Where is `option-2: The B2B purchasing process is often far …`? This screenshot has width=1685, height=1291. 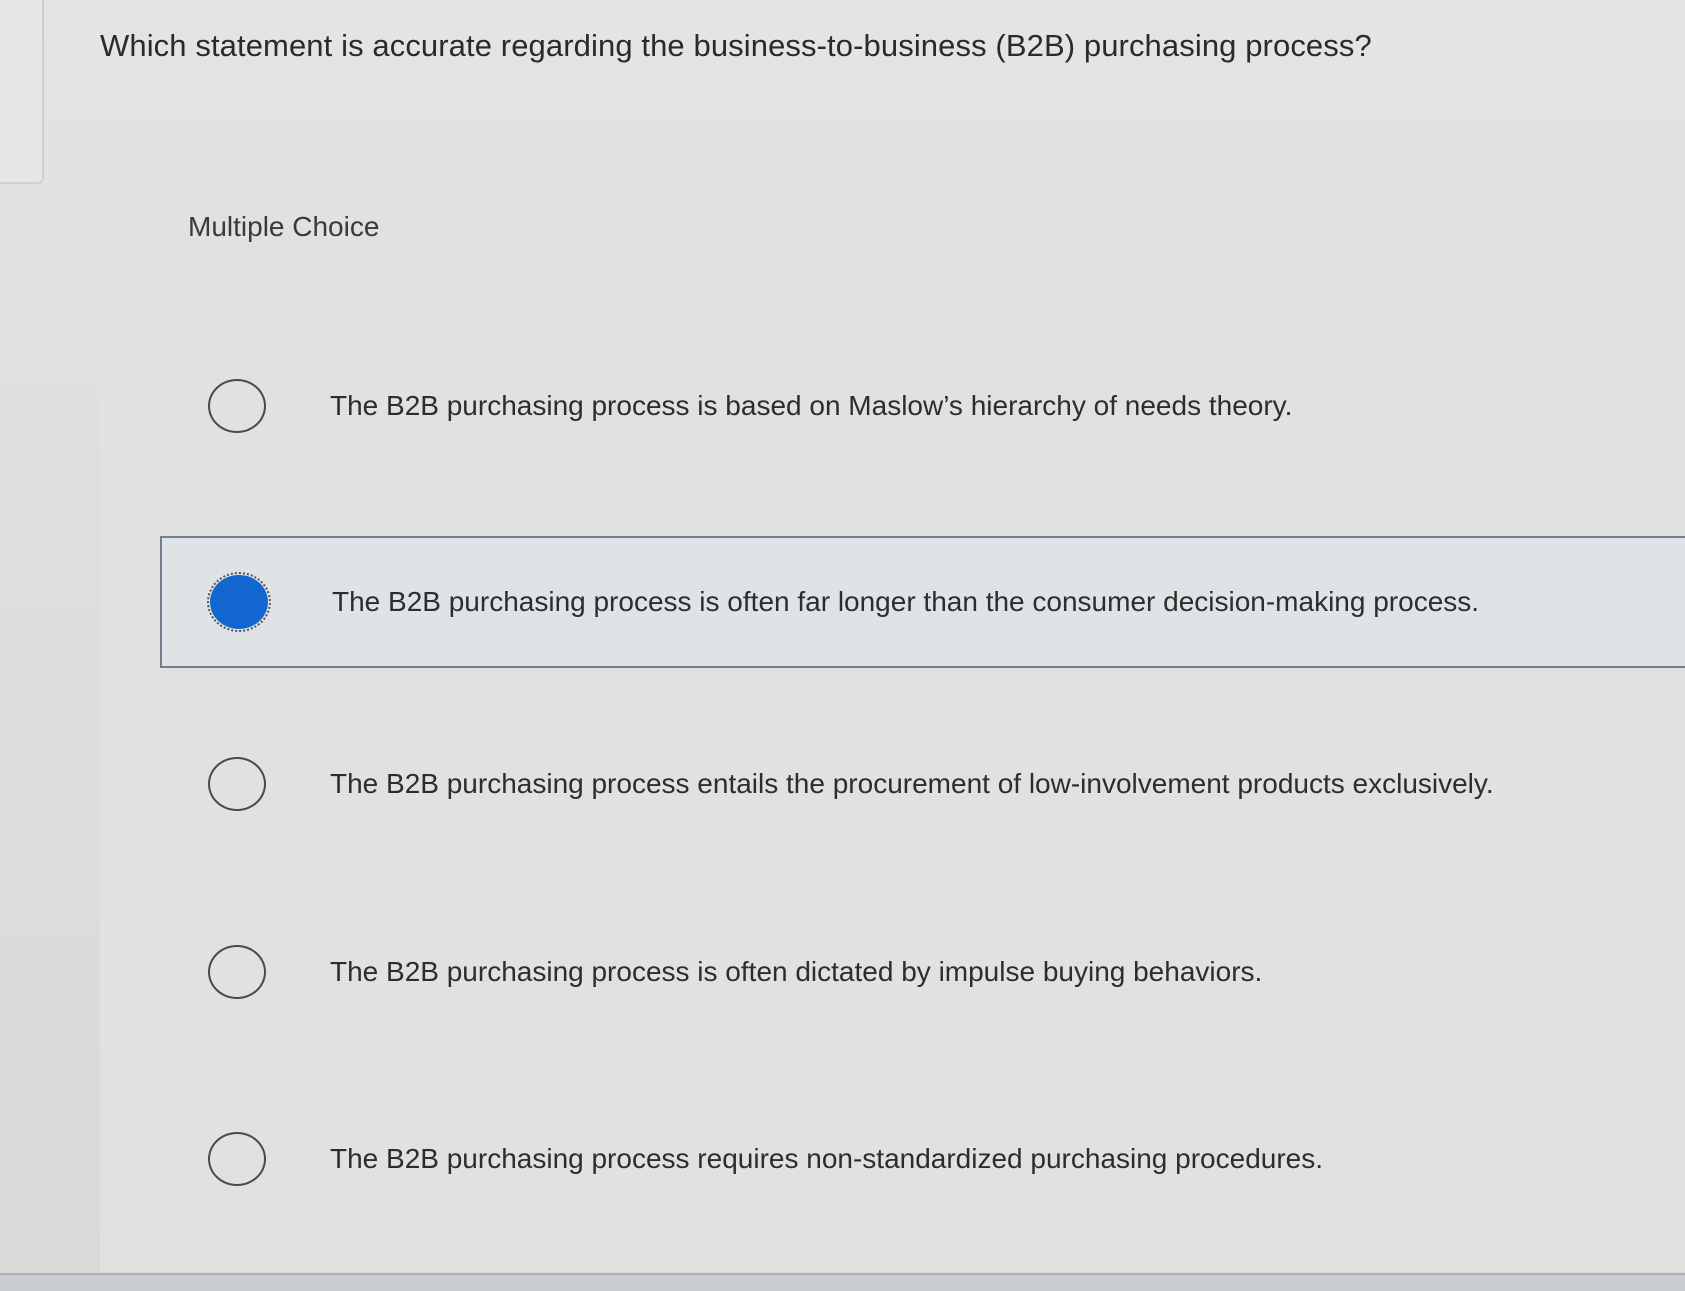
option-2: The B2B purchasing process is often far … is located at coordinates (922, 602).